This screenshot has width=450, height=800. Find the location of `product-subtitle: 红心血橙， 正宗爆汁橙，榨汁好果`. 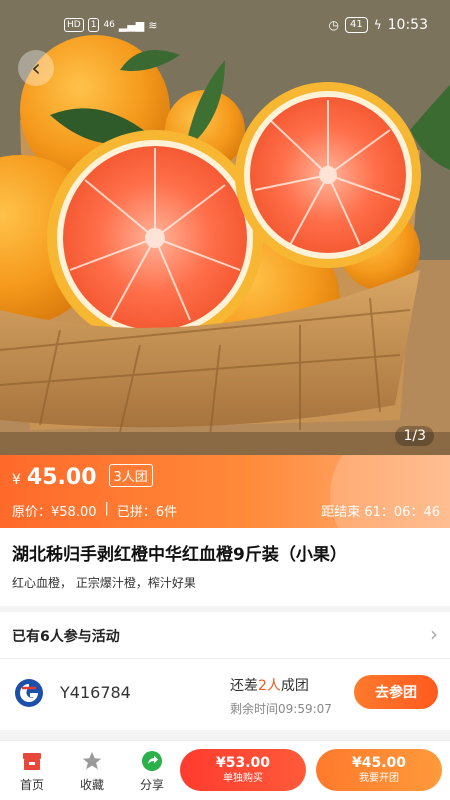

product-subtitle: 红心血橙， 正宗爆汁橙，榨汁好果 is located at coordinates (104, 583).